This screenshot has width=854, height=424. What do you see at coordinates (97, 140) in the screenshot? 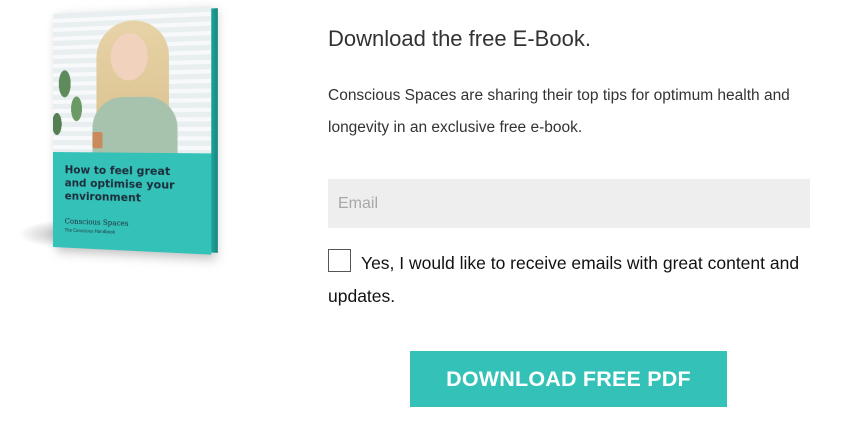
I see `cup-graphic` at bounding box center [97, 140].